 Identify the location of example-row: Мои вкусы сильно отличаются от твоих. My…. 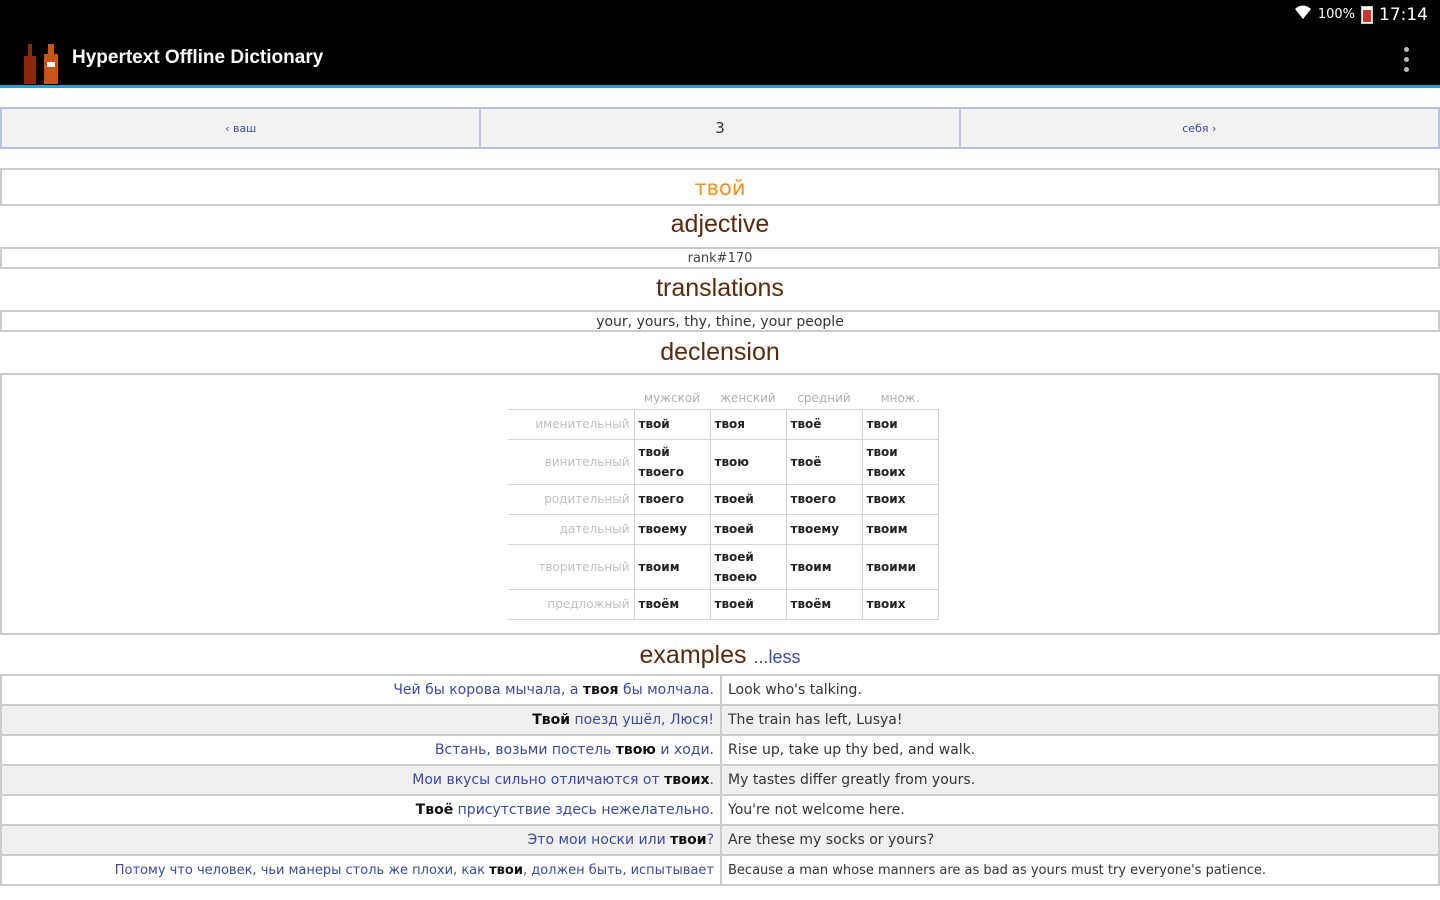
(720, 780).